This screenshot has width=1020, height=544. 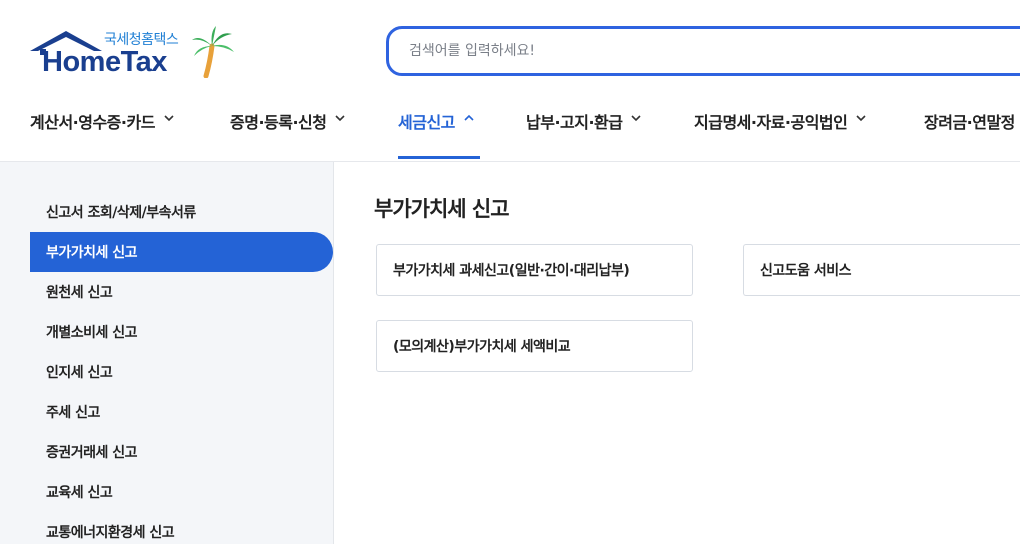 What do you see at coordinates (278, 122) in the screenshot?
I see `nav-item-label: 증명·등록·신청` at bounding box center [278, 122].